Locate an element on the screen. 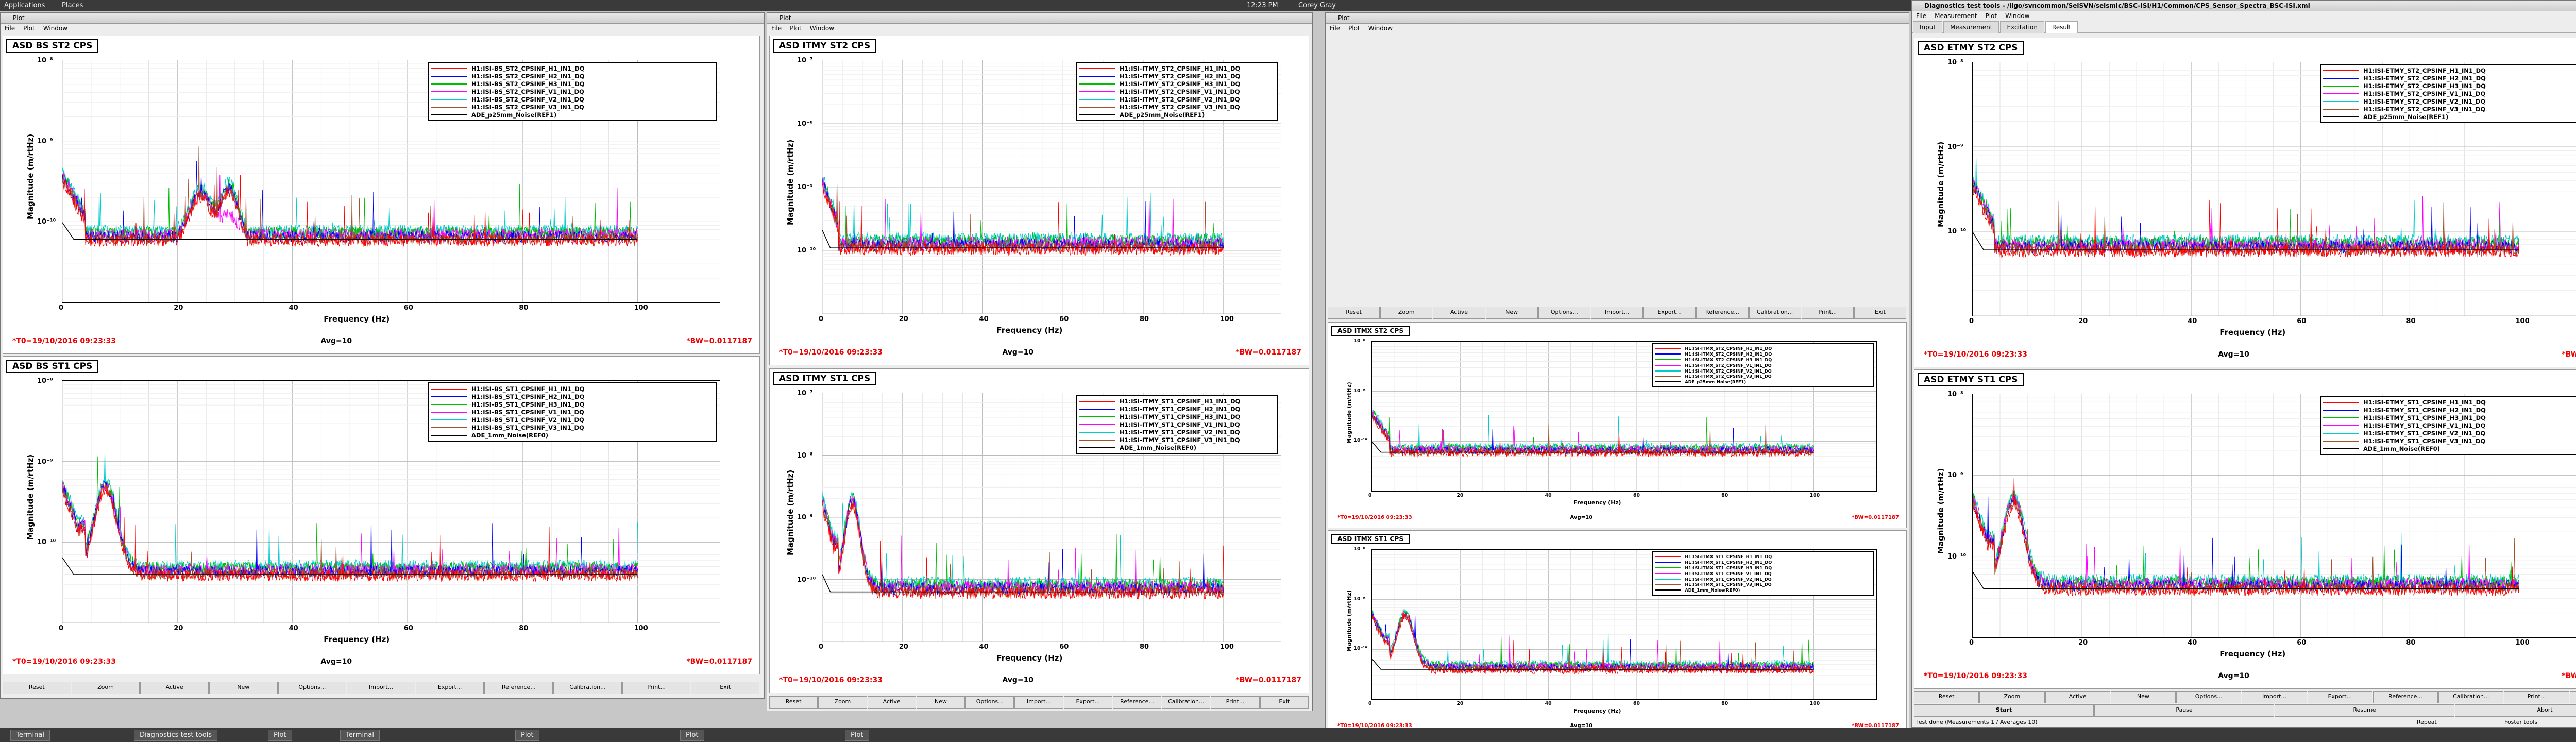 Image resolution: width=2576 pixels, height=742 pixels. user-menu: Corey Gray is located at coordinates (1317, 5).